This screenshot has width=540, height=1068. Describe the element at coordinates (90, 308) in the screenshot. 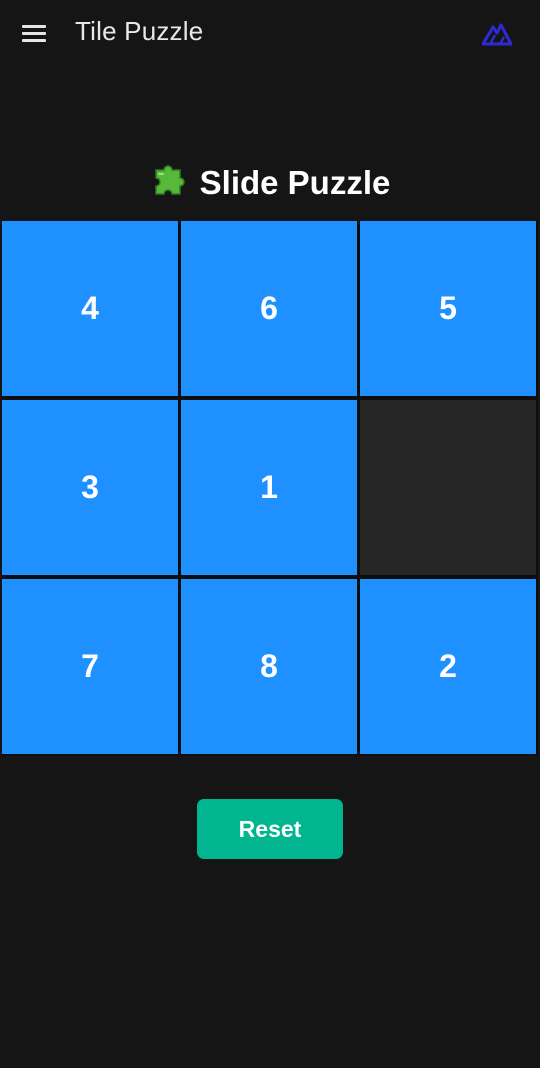

I see `tile-1: 4` at that location.